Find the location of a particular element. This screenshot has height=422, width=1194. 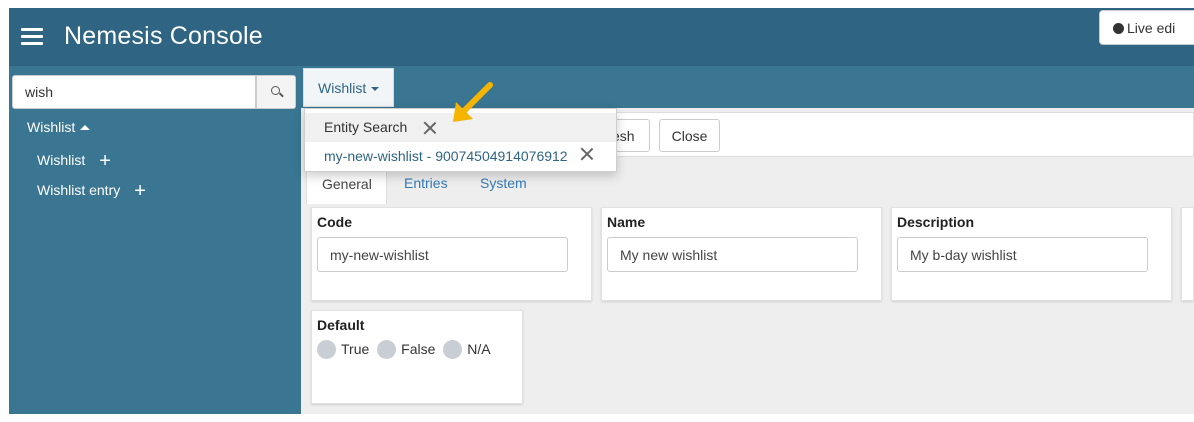

live-edit-button: Live edi is located at coordinates (1146, 27).